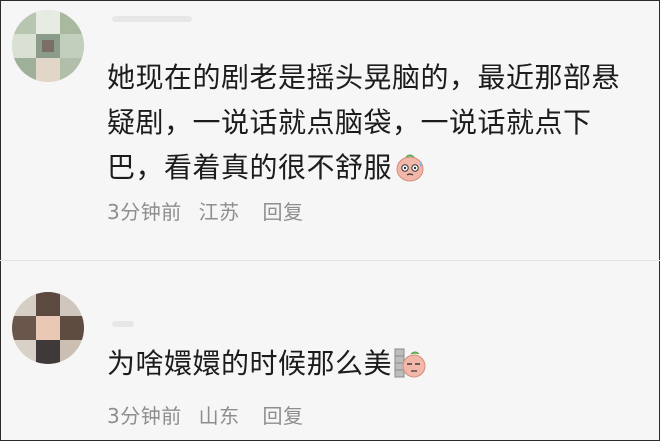  I want to click on location: 江苏, so click(219, 212).